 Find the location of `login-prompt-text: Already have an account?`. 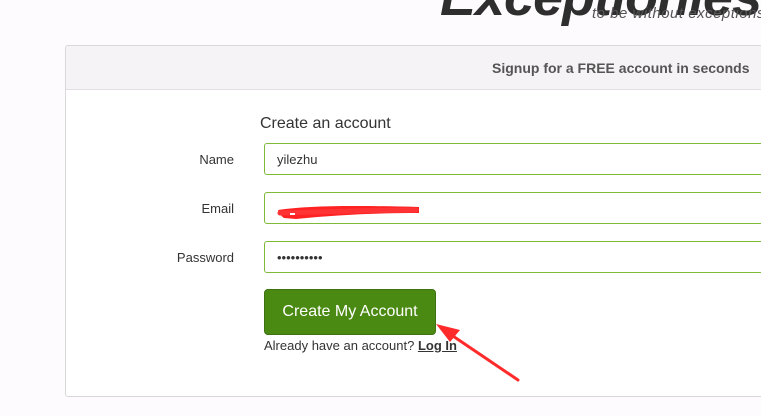

login-prompt-text: Already have an account? is located at coordinates (339, 345).